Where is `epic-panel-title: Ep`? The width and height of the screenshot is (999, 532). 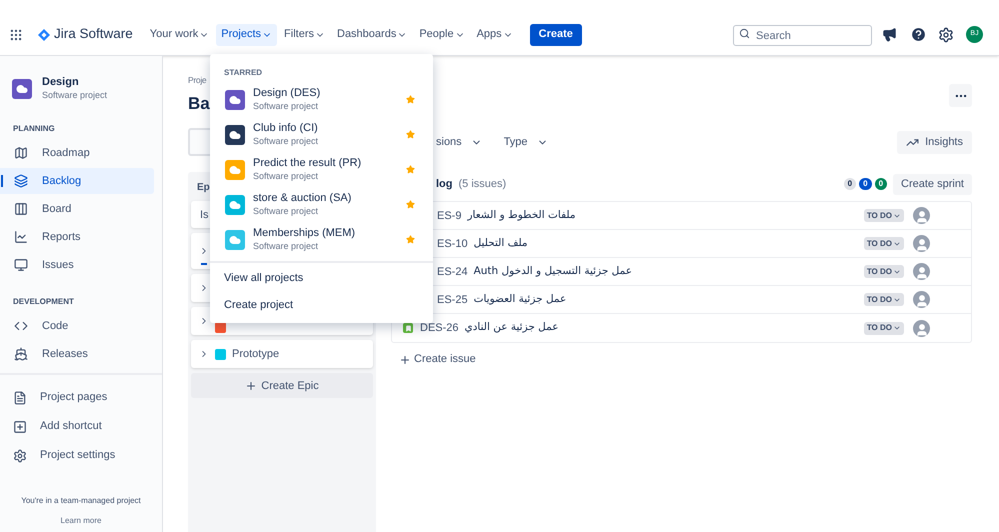 epic-panel-title: Ep is located at coordinates (203, 188).